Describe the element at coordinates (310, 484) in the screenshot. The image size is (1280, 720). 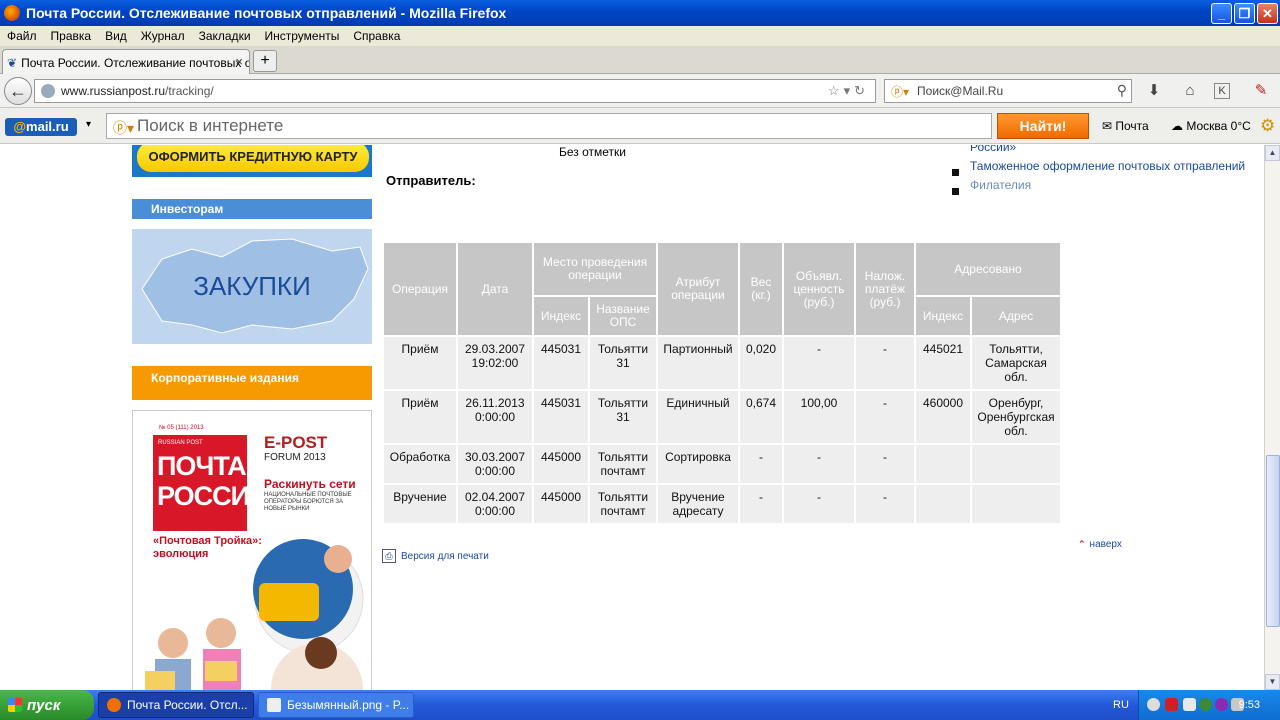
I see `magazine-headline: Раскинуть сети` at that location.